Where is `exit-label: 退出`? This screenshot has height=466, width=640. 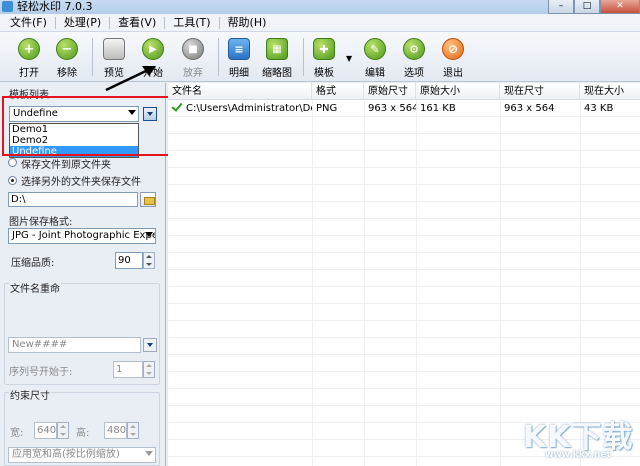
exit-label: 退出 is located at coordinates (453, 73).